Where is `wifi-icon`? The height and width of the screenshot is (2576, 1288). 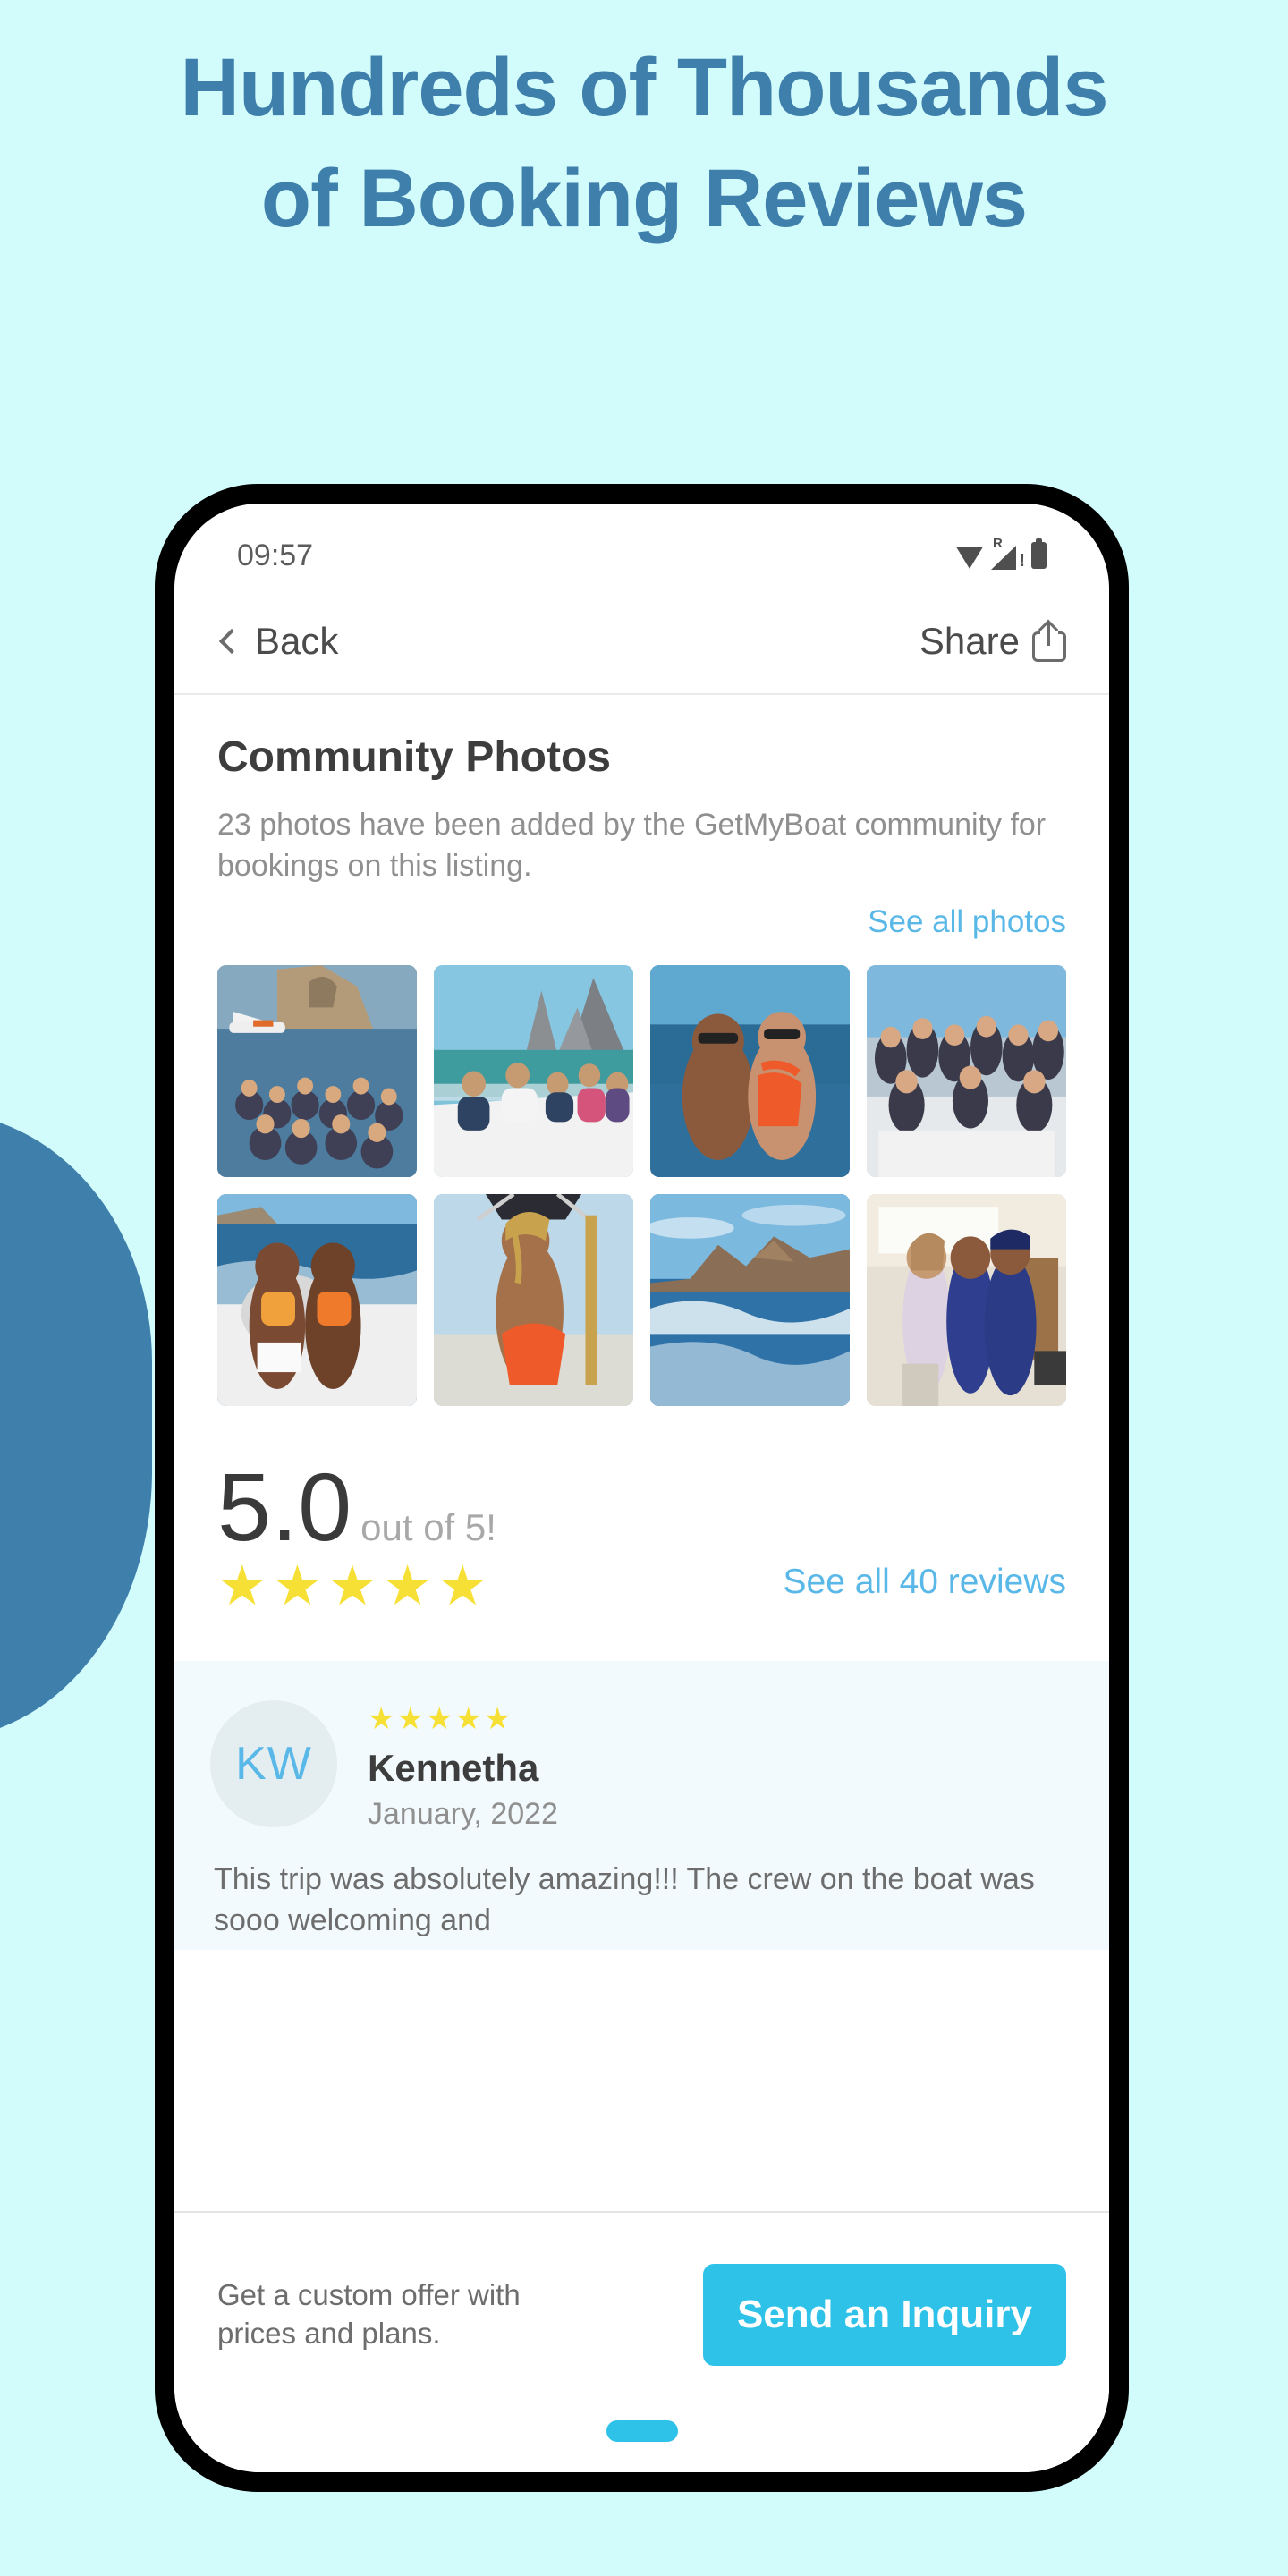 wifi-icon is located at coordinates (969, 558).